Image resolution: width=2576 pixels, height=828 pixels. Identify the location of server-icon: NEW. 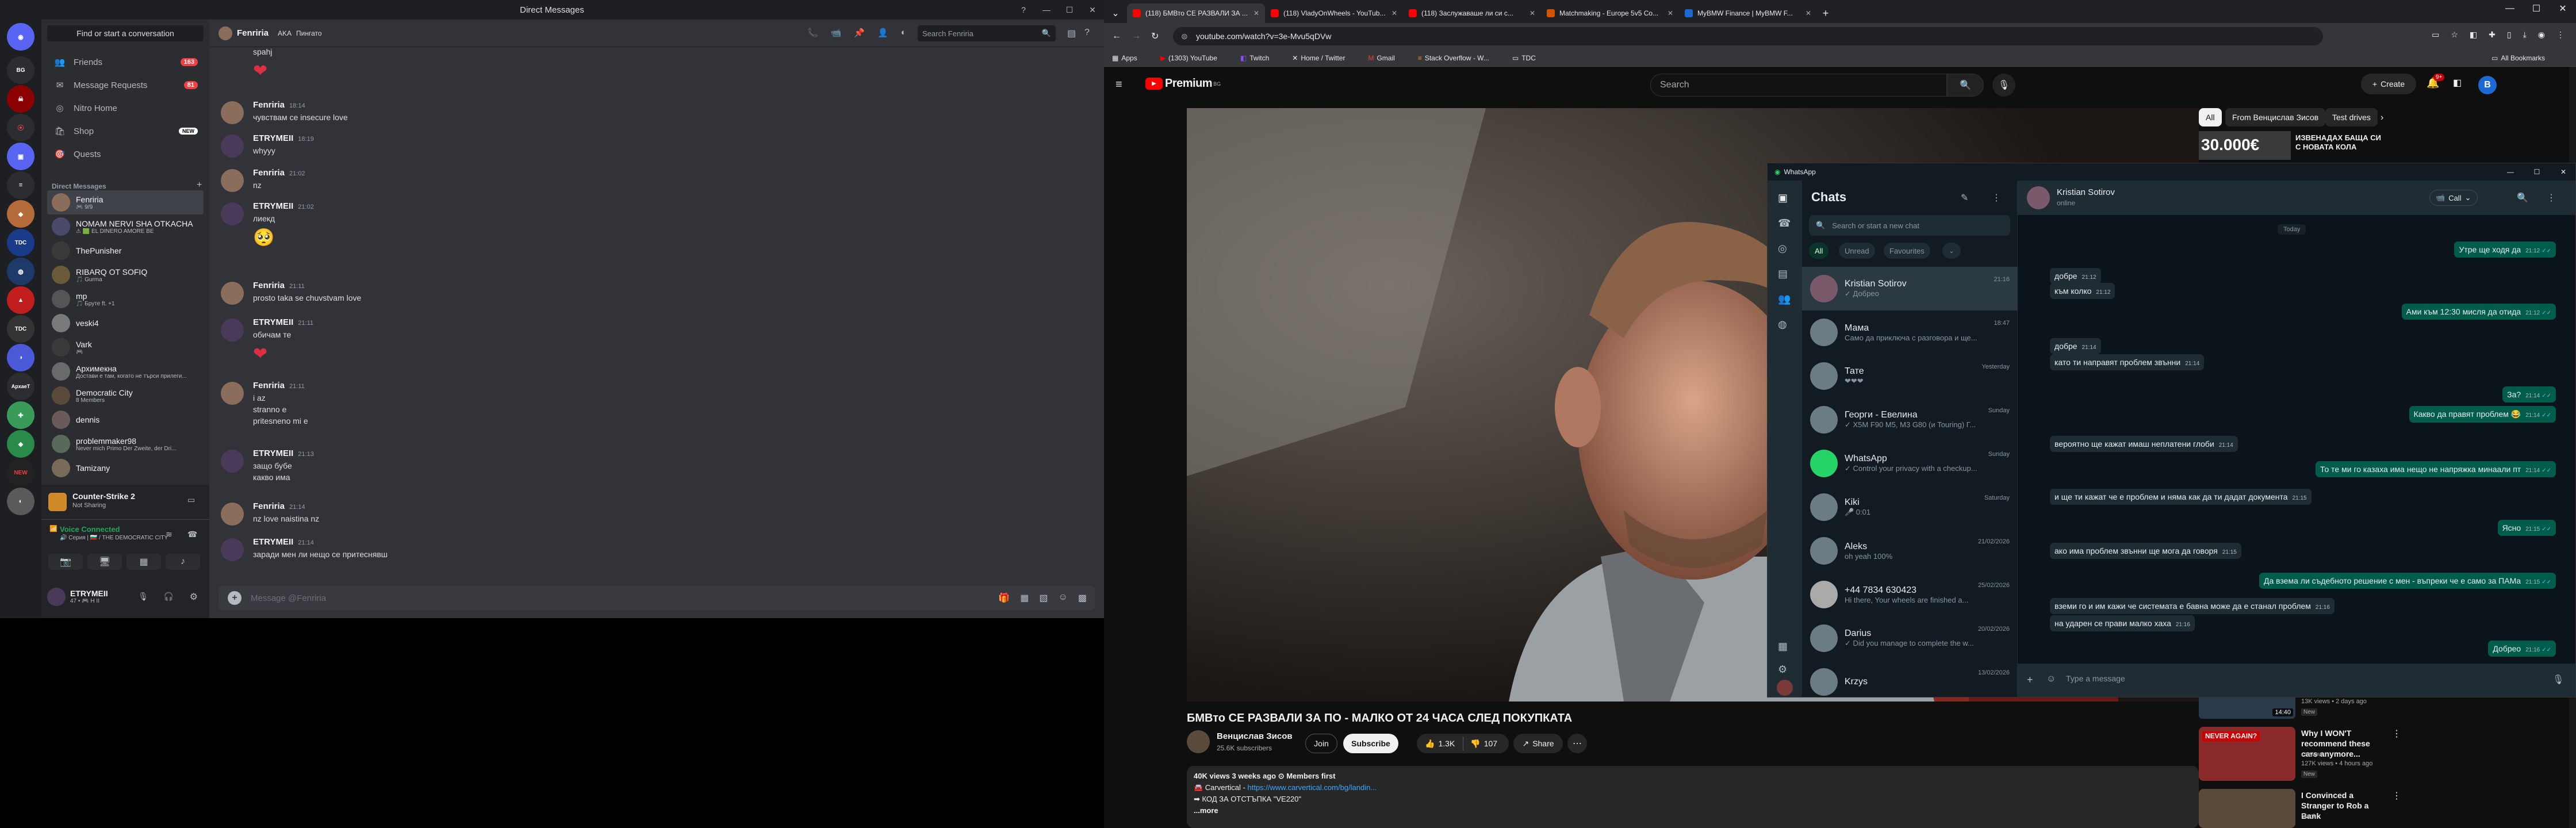
(20, 472).